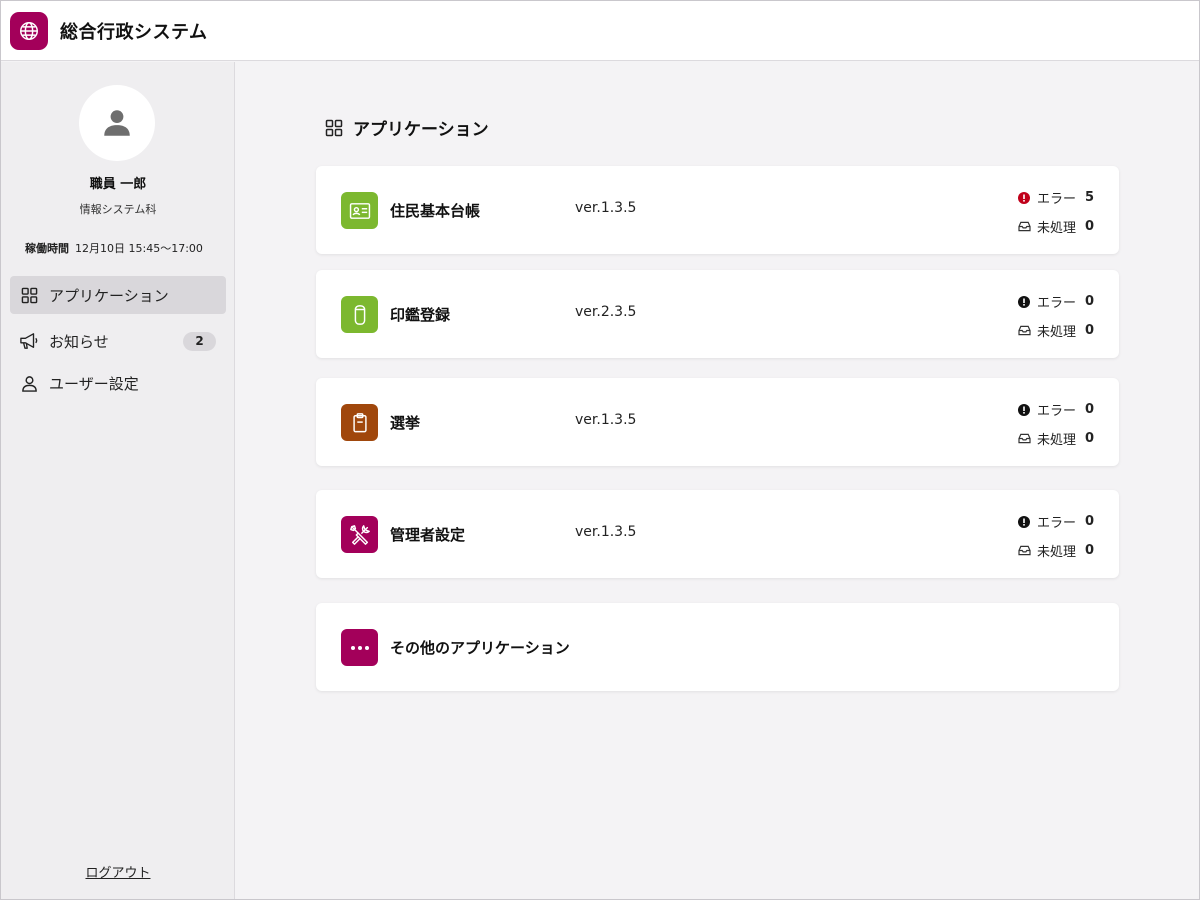 The width and height of the screenshot is (1200, 900). I want to click on app-name: 印鑑登録, so click(420, 314).